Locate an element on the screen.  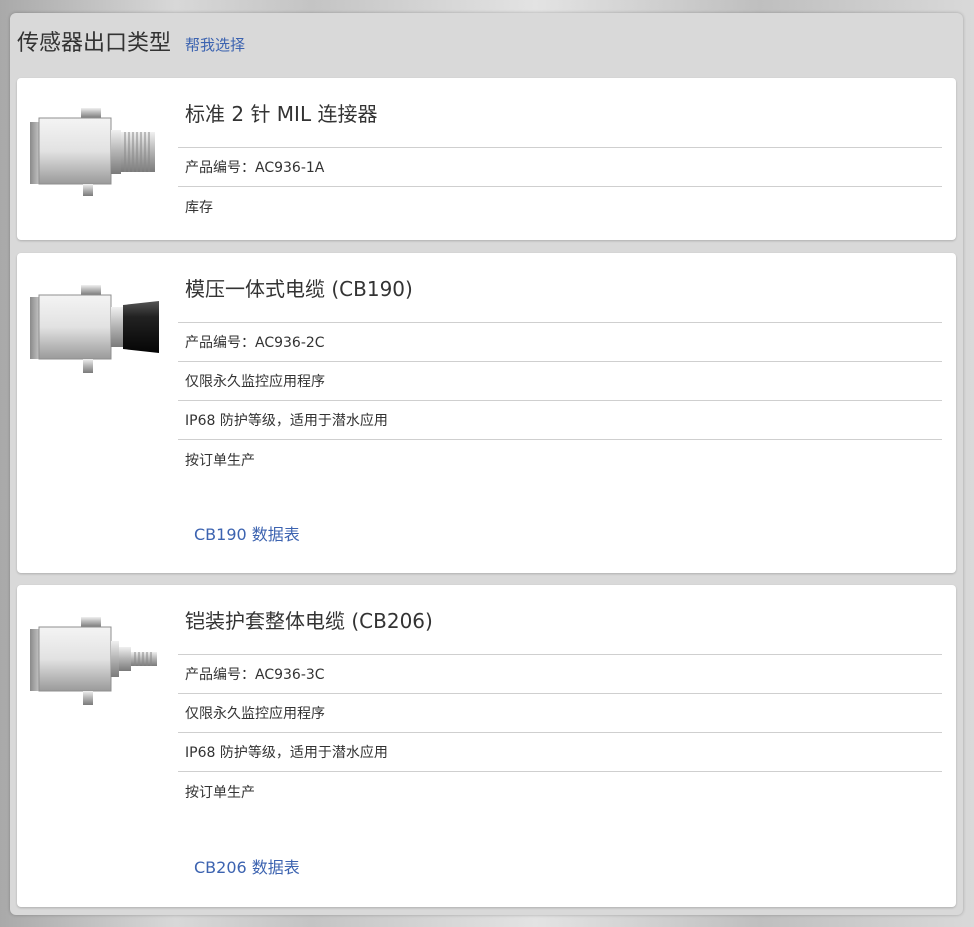
product-part-number: 产品编号：AC936-1A is located at coordinates (560, 167).